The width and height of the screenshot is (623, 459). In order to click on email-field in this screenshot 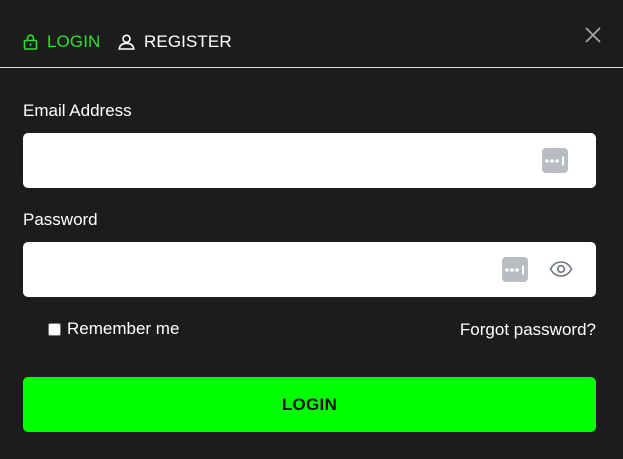, I will do `click(309, 160)`.